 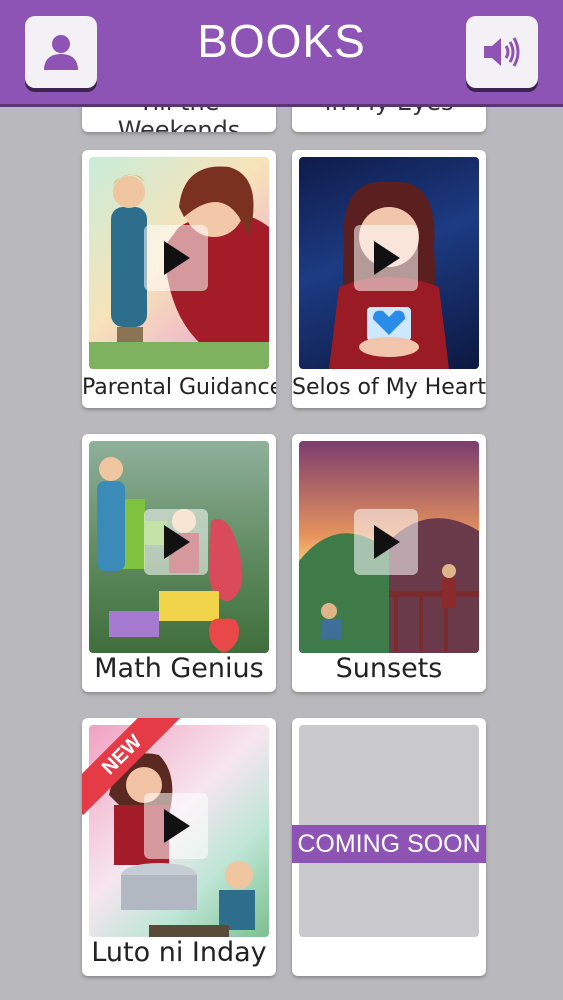 I want to click on book-card-partial: Till the Weekends, so click(x=179, y=118).